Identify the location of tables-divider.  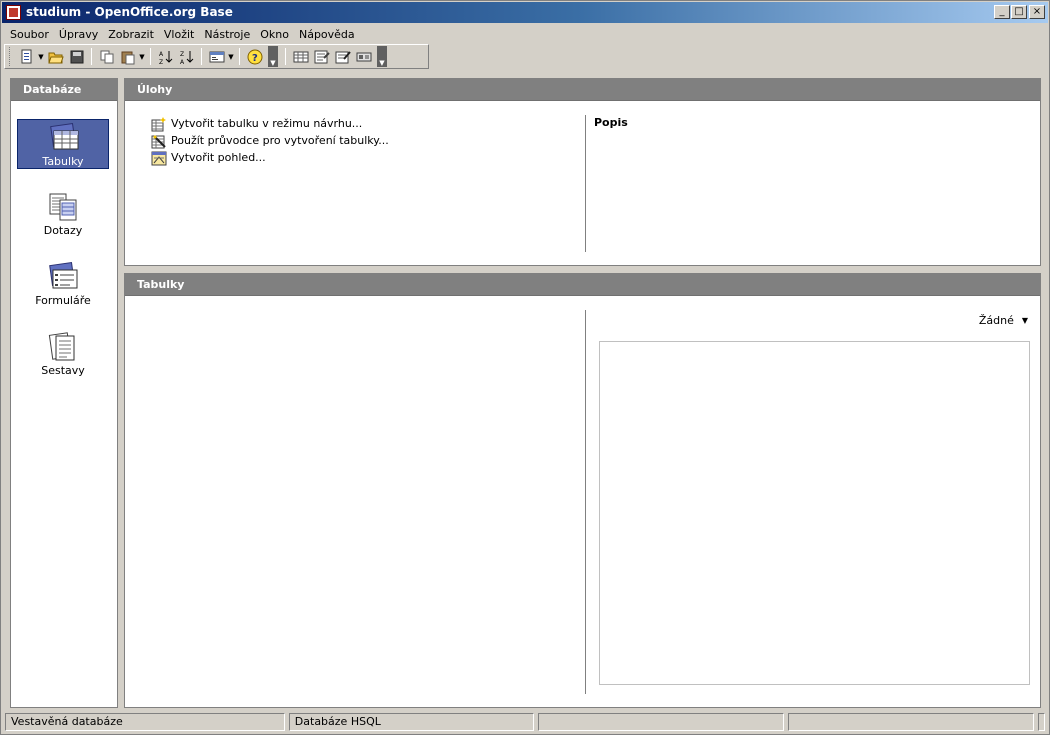
(585, 502).